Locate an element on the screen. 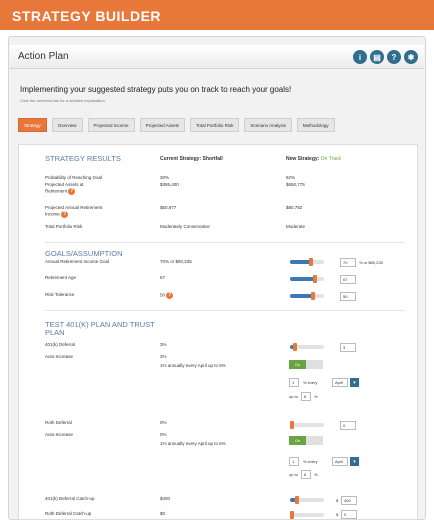 The width and height of the screenshot is (434, 520). goal-value-risk: 50 ? is located at coordinates (167, 295).